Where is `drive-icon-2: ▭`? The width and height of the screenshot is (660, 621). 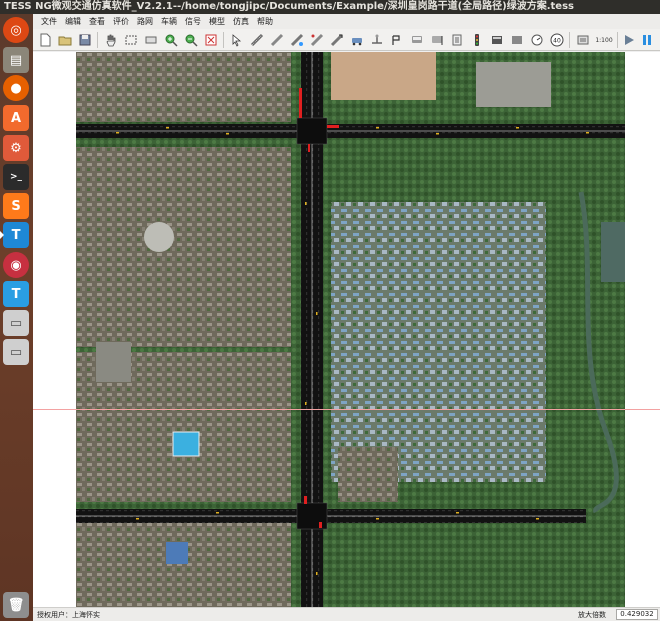 drive-icon-2: ▭ is located at coordinates (16, 352).